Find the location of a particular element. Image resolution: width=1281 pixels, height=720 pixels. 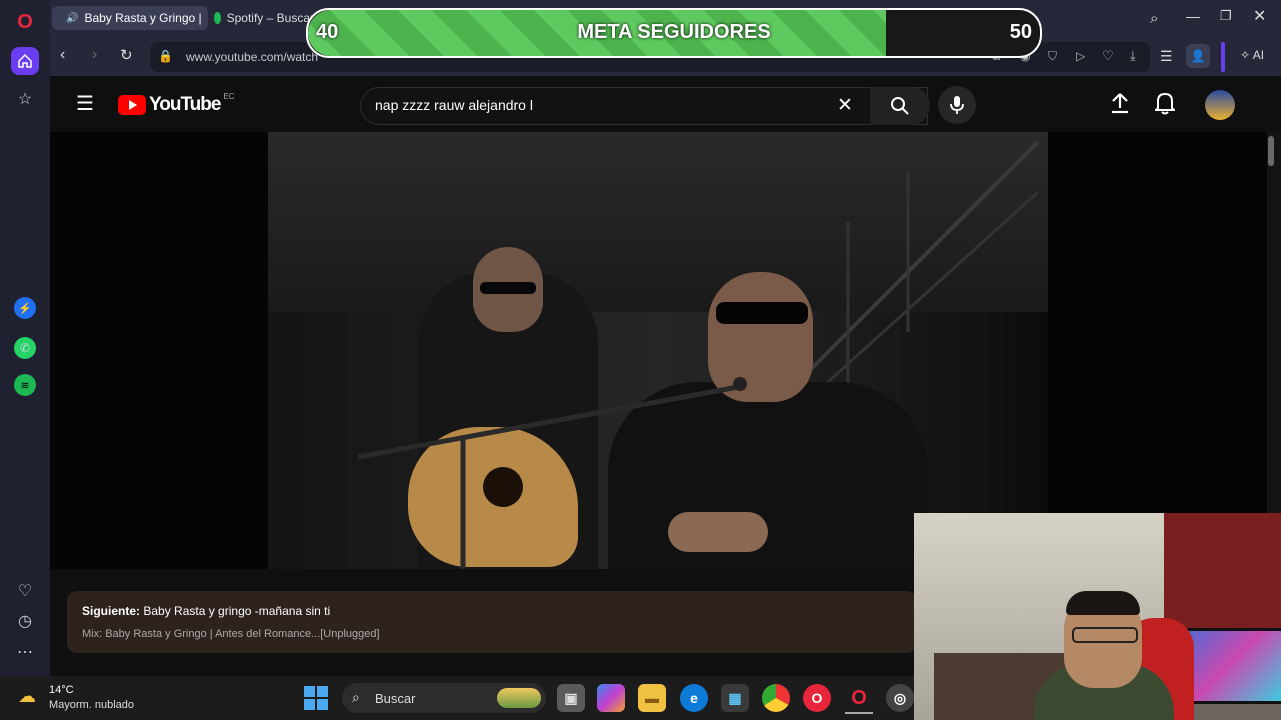

youtube-header: ☰ YouTube EC nap zzzz rauw alejandro l ✕ is located at coordinates (658, 104).